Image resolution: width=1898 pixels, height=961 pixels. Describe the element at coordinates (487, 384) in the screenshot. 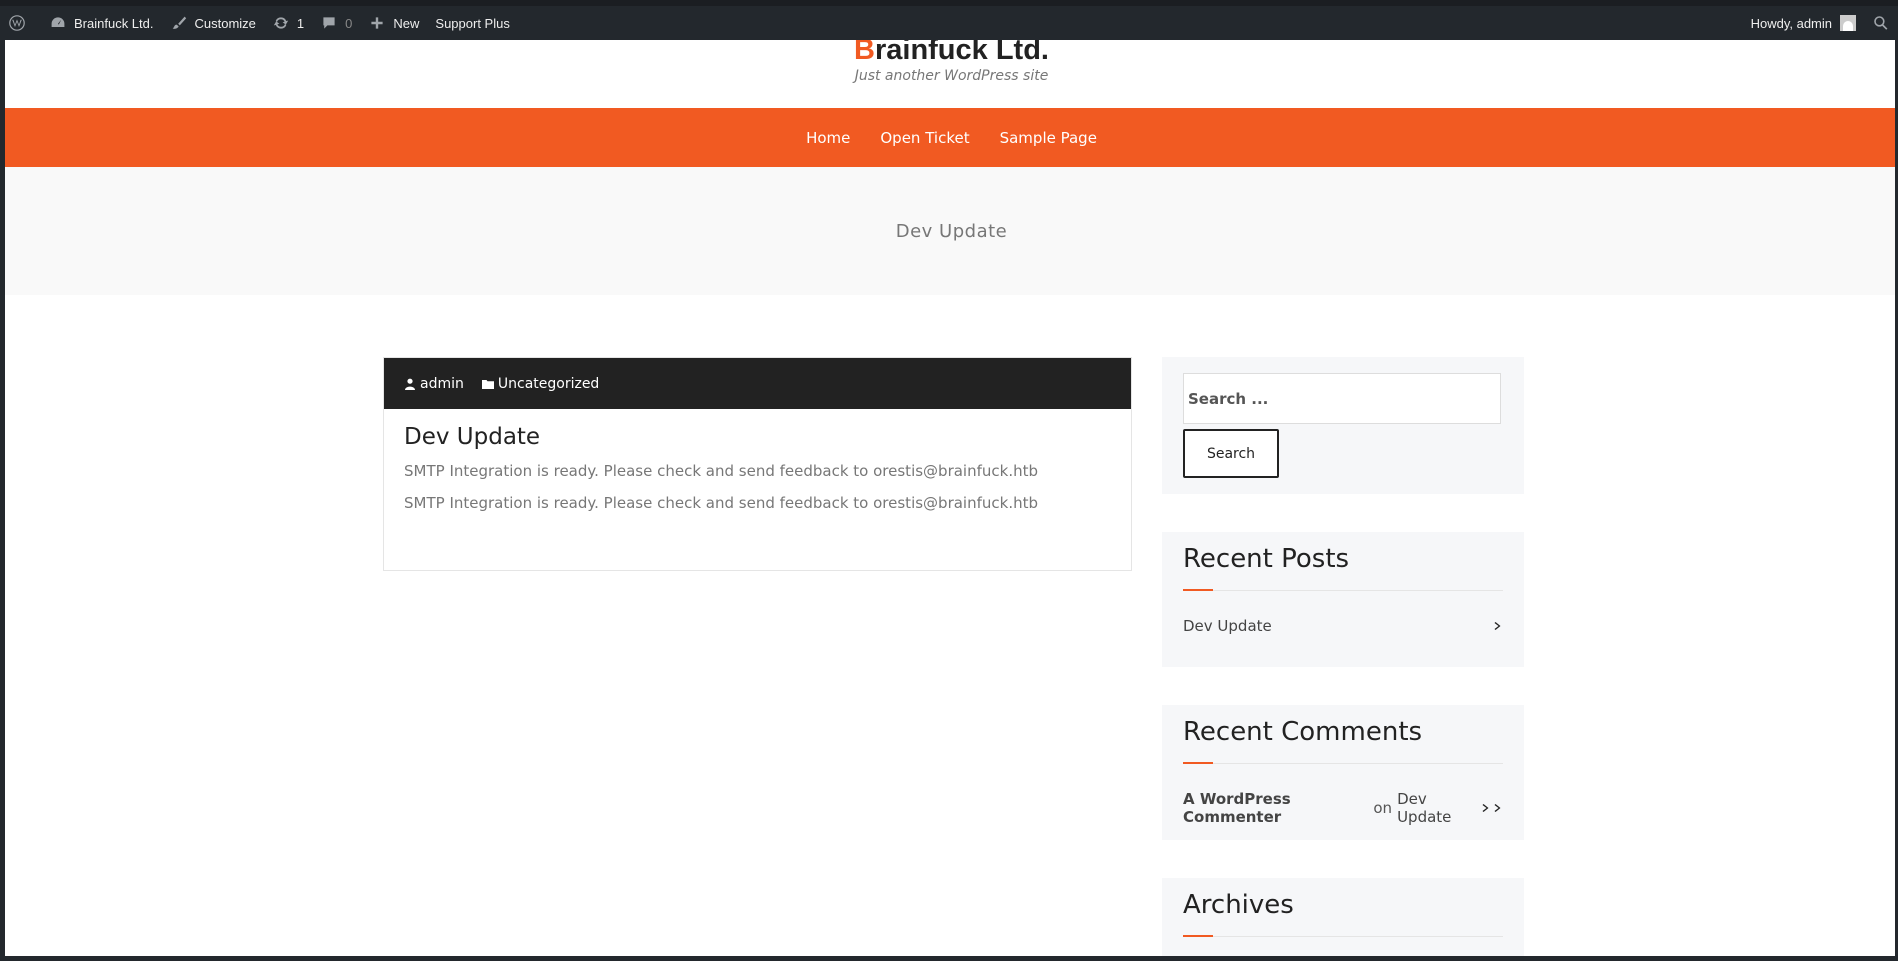

I see `folder-icon` at that location.